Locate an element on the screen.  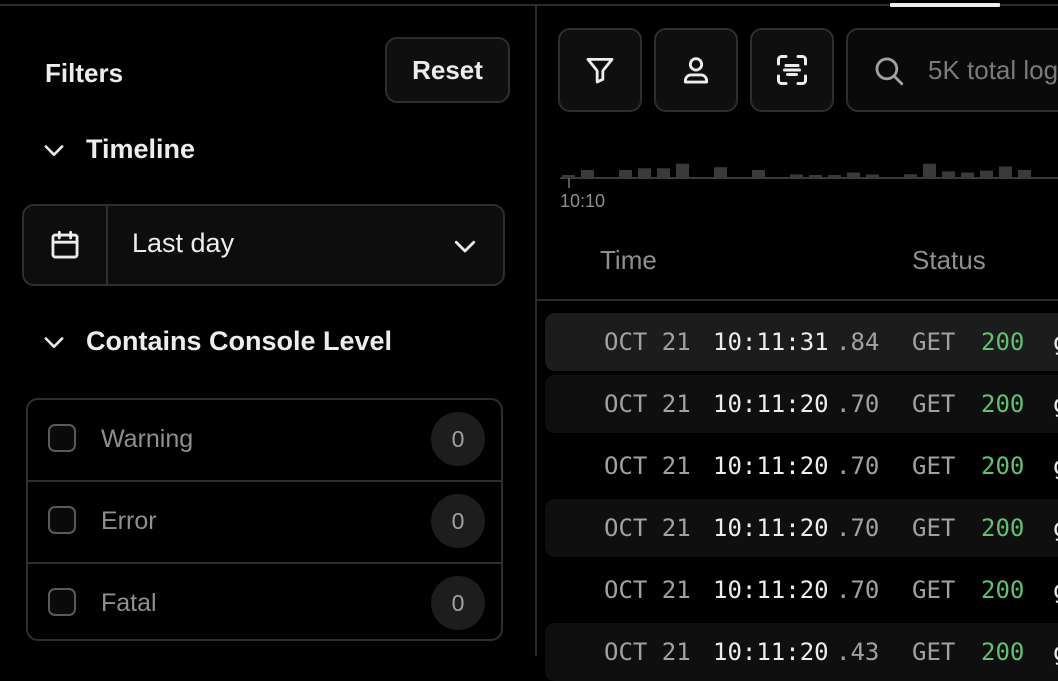
filter-icon is located at coordinates (600, 70).